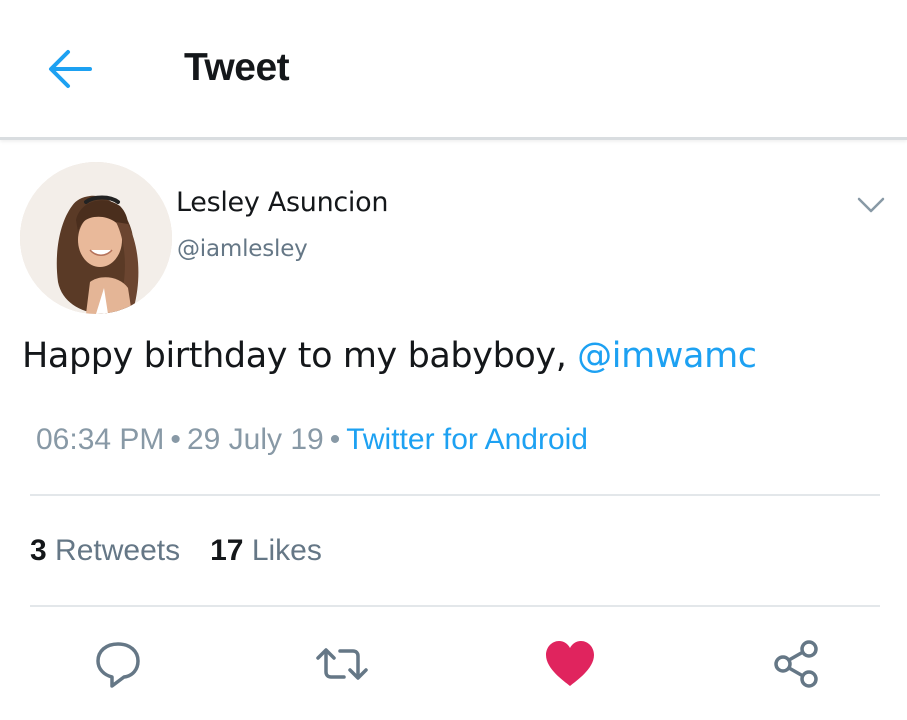 Image resolution: width=907 pixels, height=720 pixels. I want to click on back-button, so click(69, 69).